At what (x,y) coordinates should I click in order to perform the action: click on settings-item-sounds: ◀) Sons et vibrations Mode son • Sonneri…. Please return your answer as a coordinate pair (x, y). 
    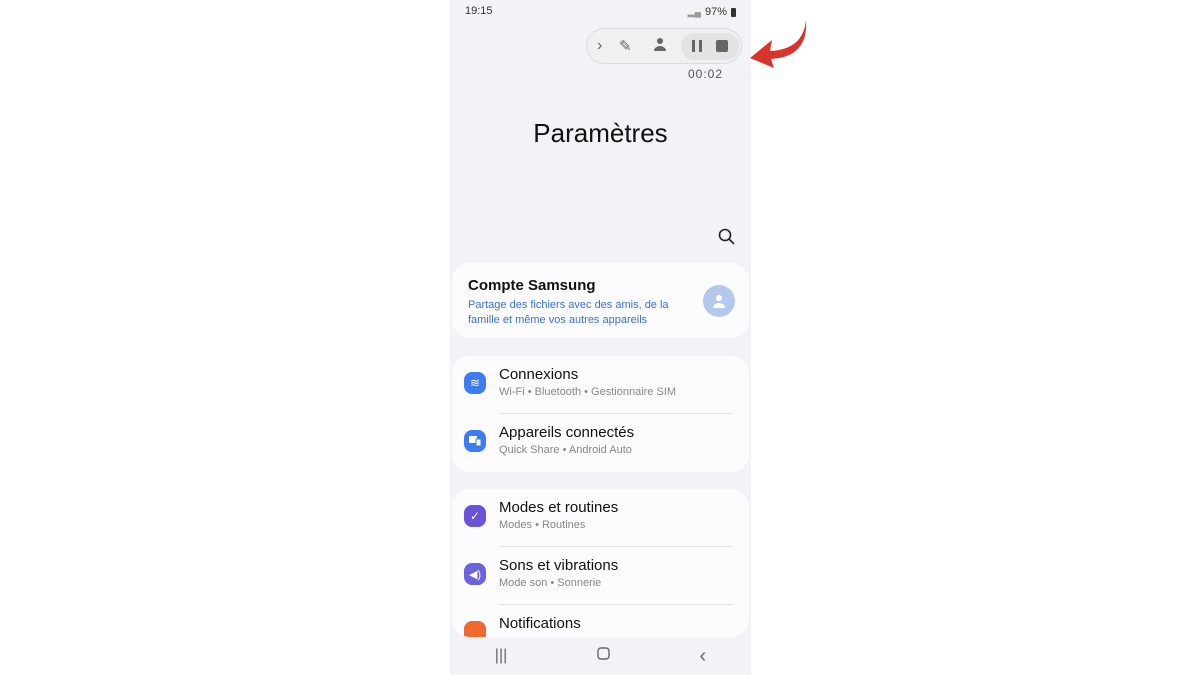
    Looking at the image, I should click on (600, 576).